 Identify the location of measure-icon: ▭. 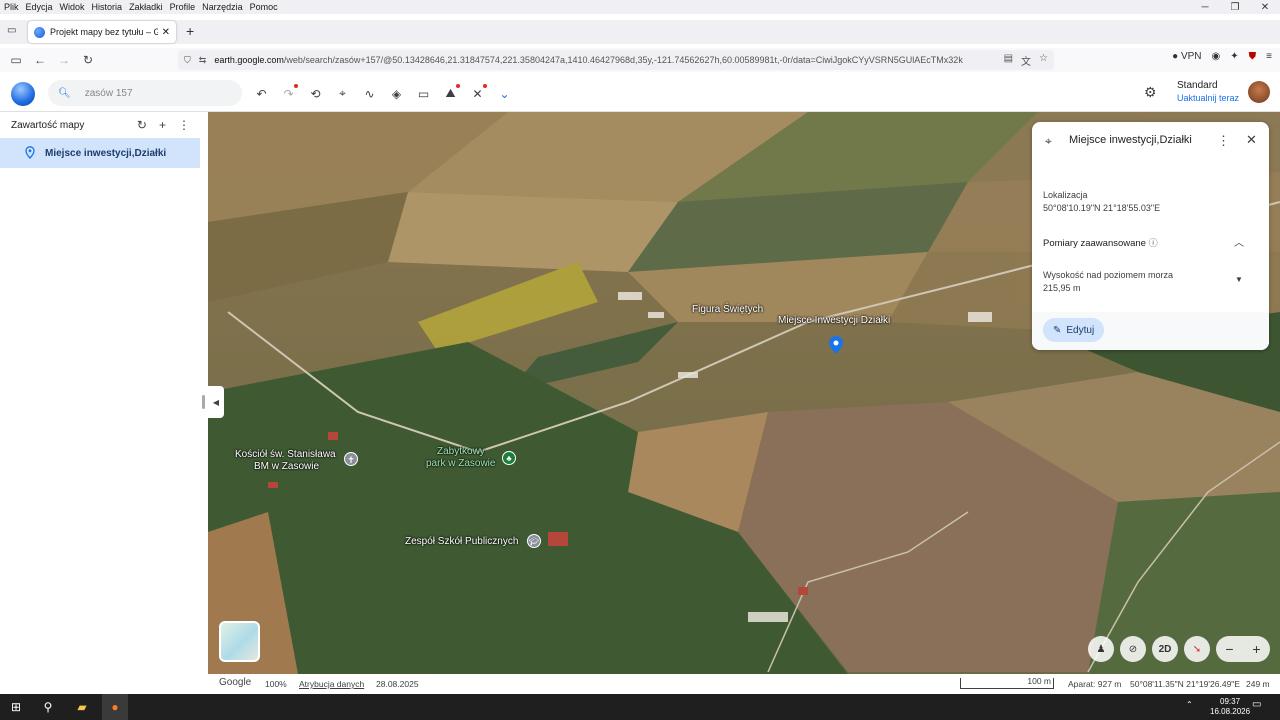
(423, 93).